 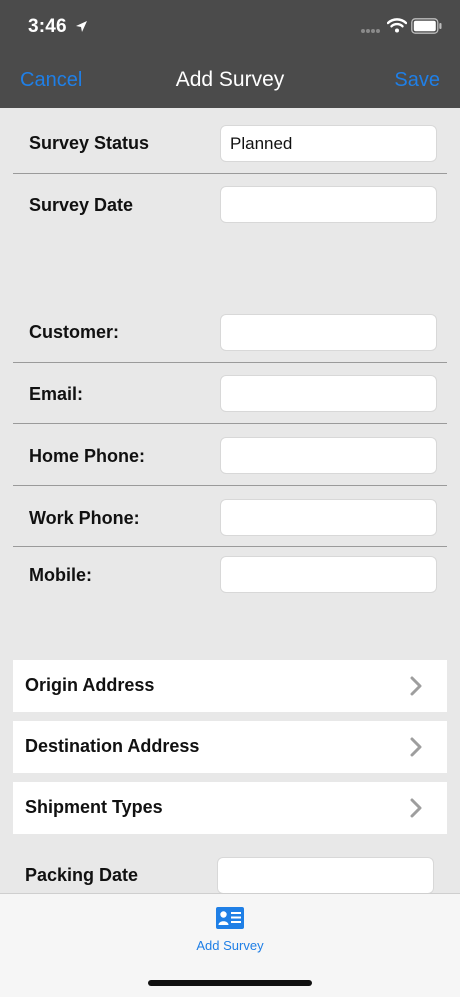 What do you see at coordinates (112, 746) in the screenshot?
I see `destination-address-label: Destination Address` at bounding box center [112, 746].